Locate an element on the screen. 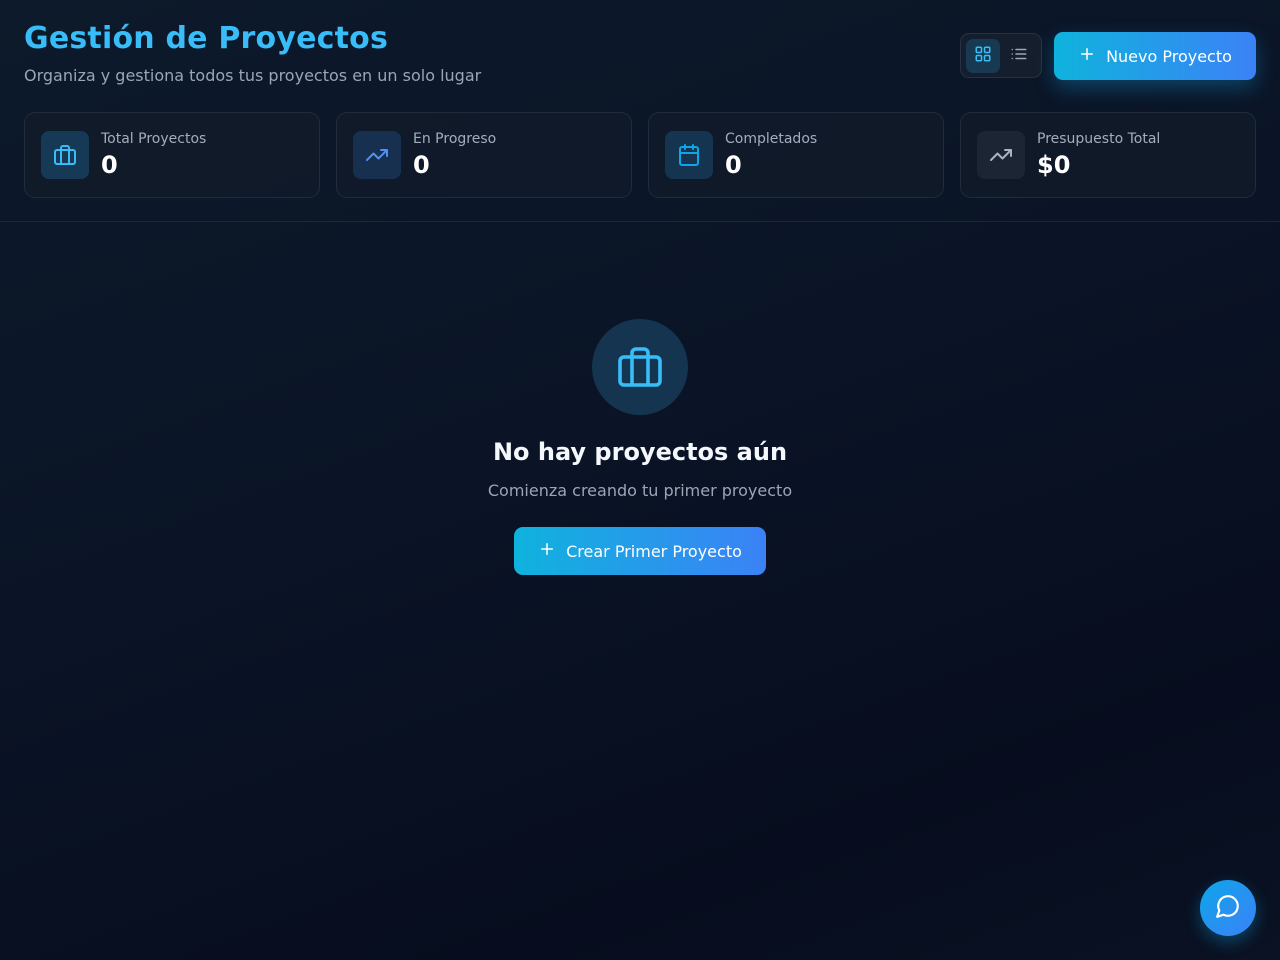 The image size is (1280, 960). message-circle-icon is located at coordinates (1228, 908).